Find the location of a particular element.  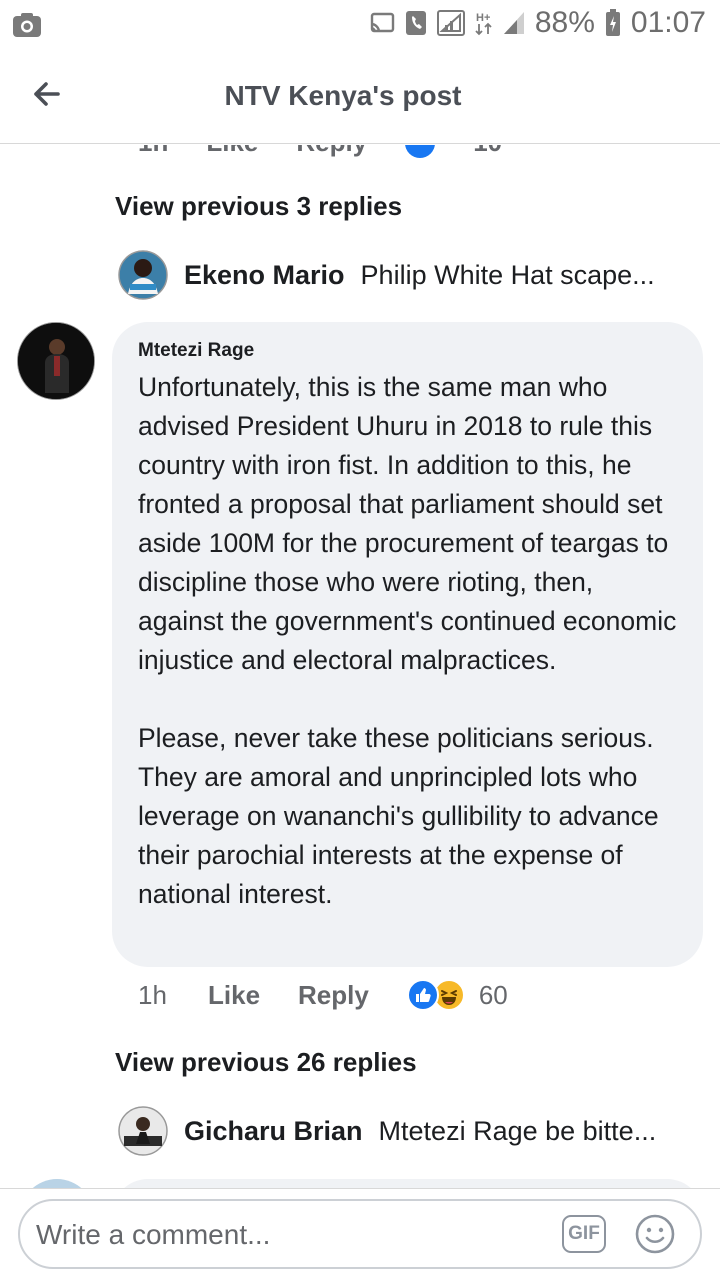

phone-icon is located at coordinates (416, 23).